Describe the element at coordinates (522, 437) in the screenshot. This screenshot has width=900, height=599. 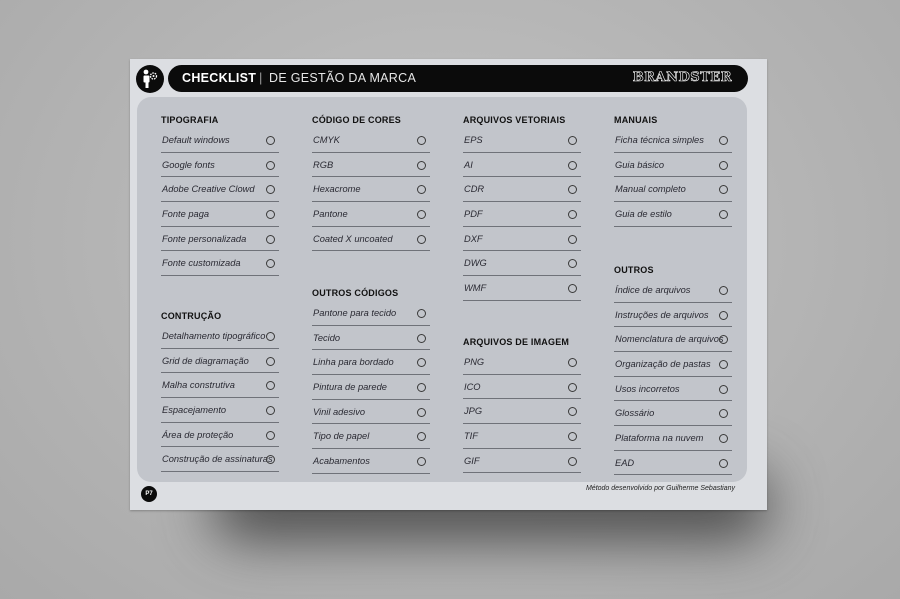
I see `checklist-item: TIF` at that location.